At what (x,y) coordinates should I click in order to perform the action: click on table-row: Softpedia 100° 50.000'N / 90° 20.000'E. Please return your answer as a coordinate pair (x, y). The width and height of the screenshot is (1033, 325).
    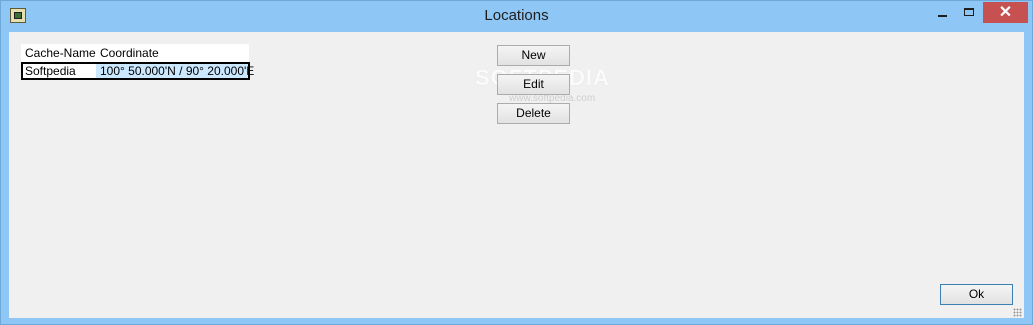
    Looking at the image, I should click on (137, 71).